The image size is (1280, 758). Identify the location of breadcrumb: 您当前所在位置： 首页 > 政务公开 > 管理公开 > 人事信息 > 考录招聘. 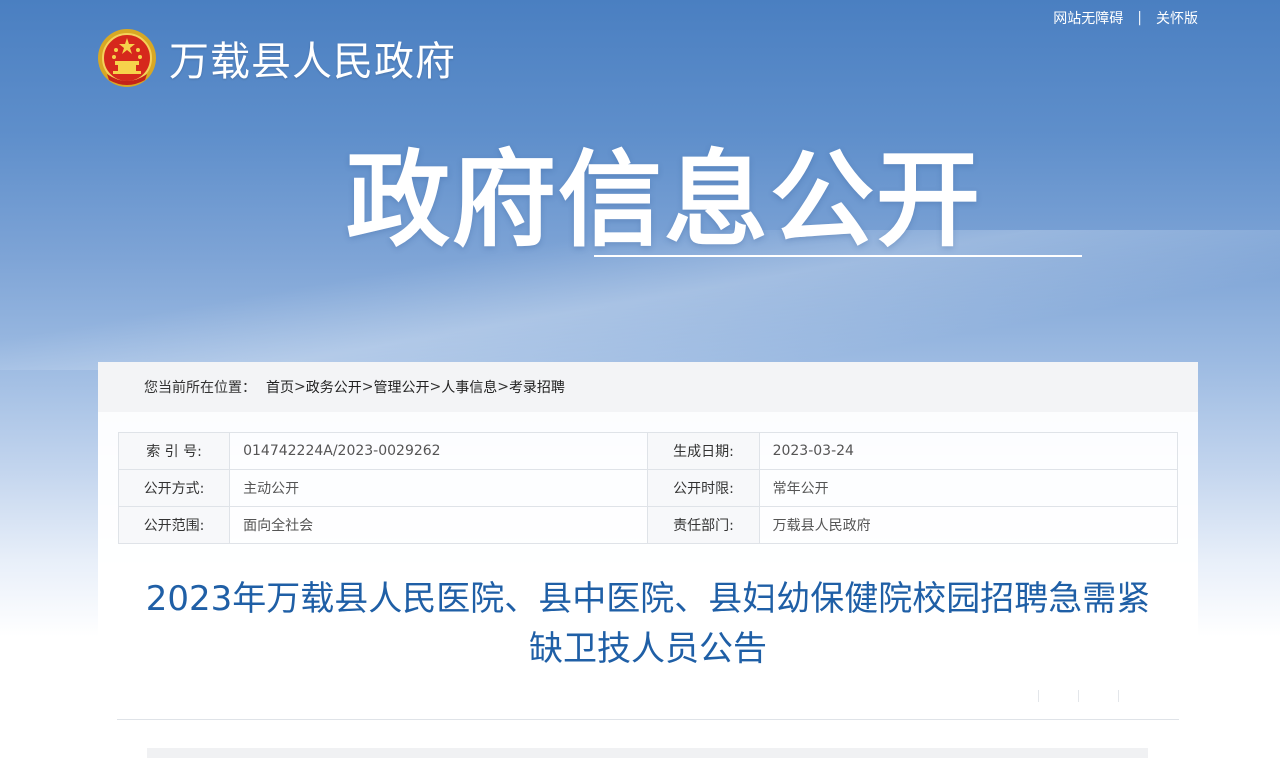
(648, 387).